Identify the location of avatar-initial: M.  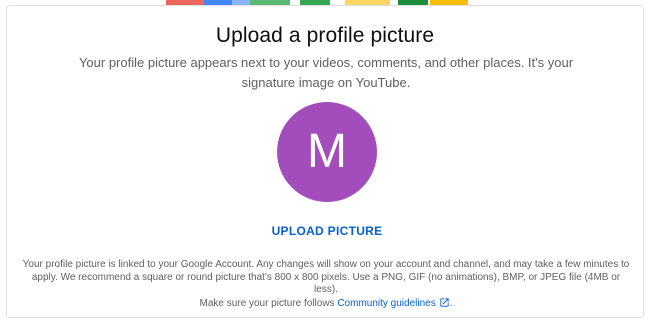
(327, 151).